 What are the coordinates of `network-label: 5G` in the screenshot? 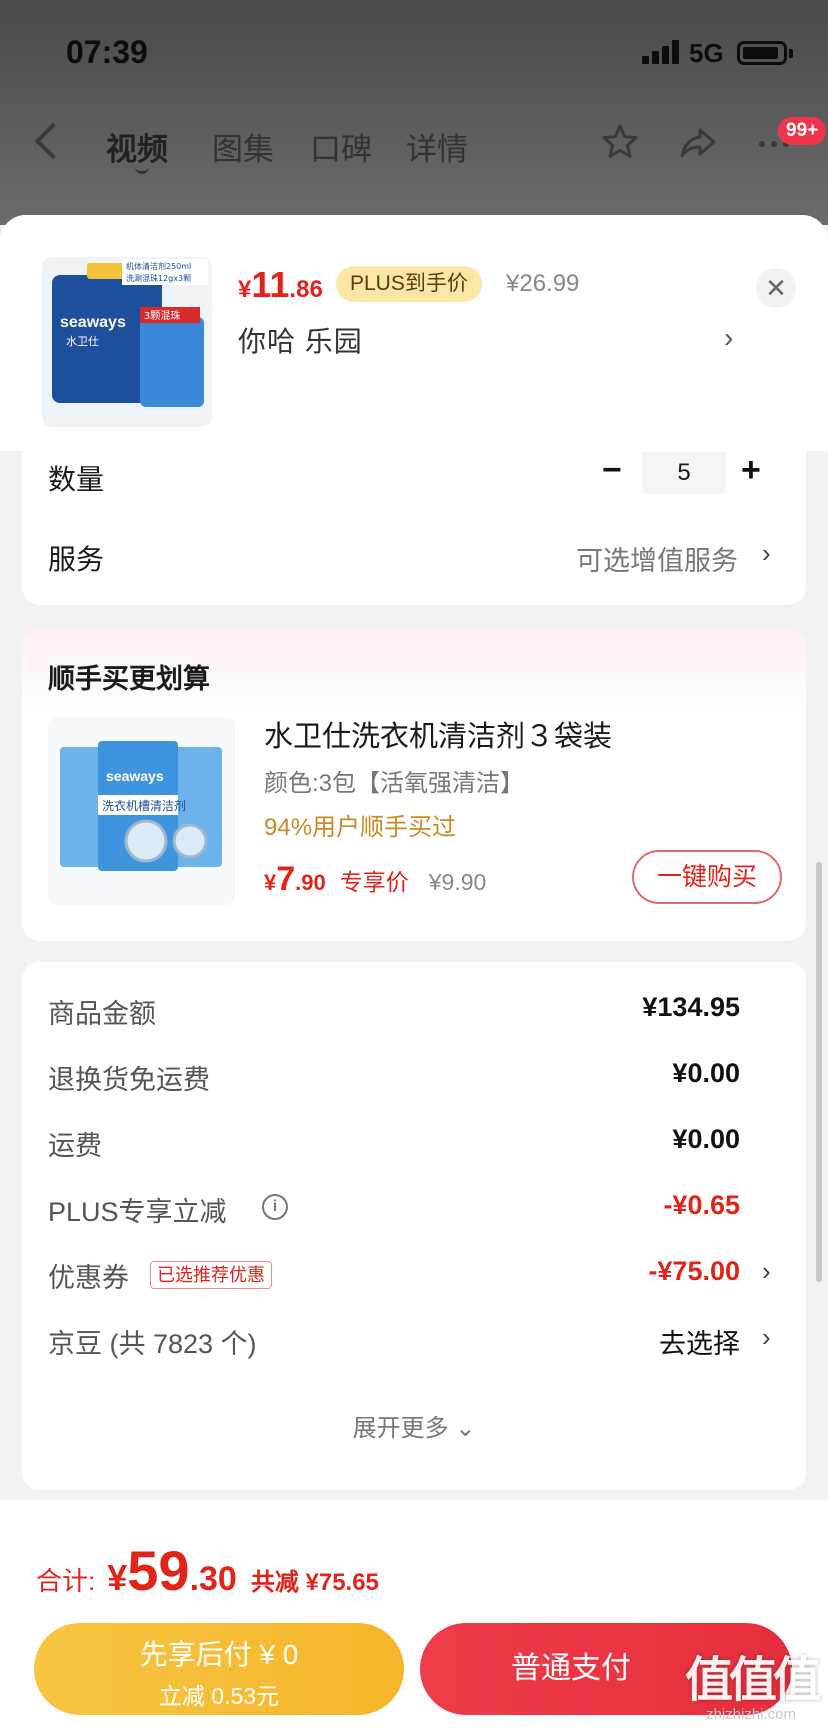 It's located at (706, 53).